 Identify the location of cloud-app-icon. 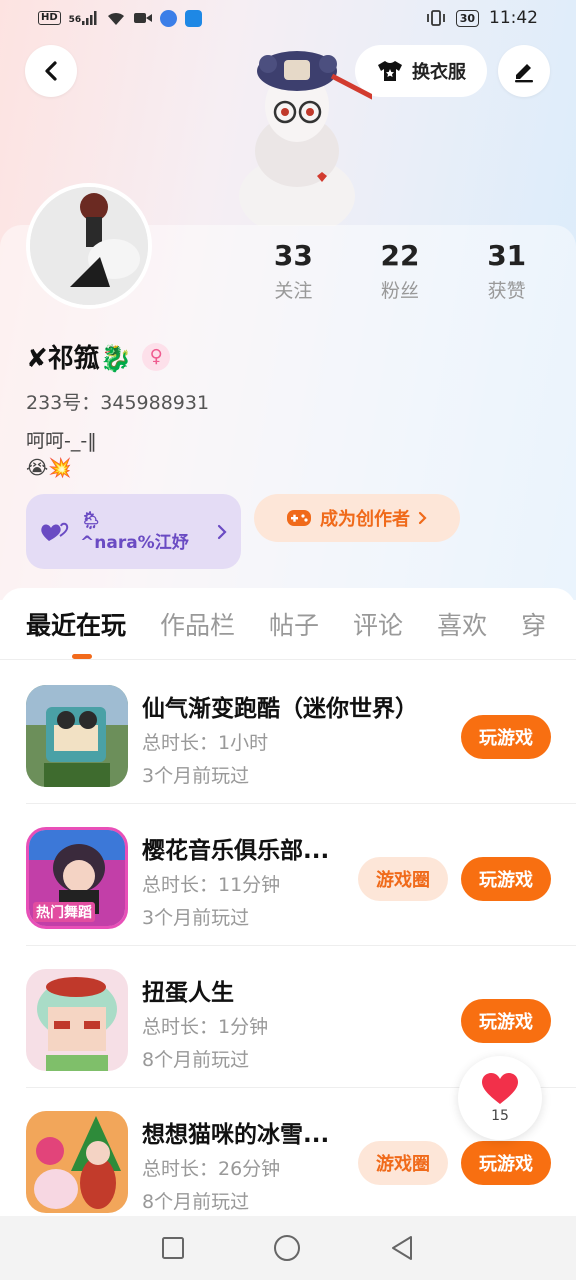
(194, 18).